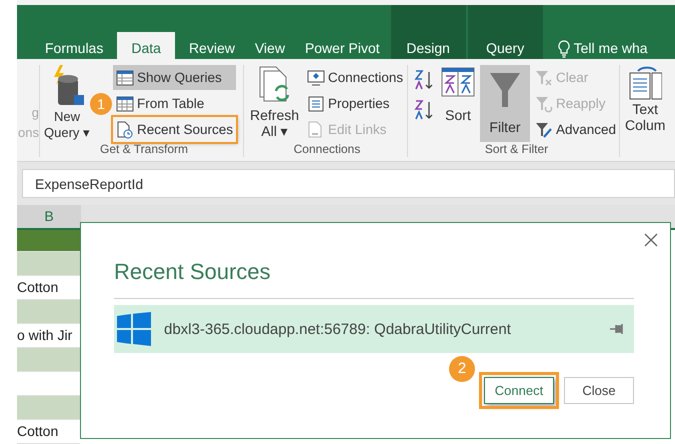 Image resolution: width=675 pixels, height=444 pixels. I want to click on ribbon-command: Connections, so click(355, 77).